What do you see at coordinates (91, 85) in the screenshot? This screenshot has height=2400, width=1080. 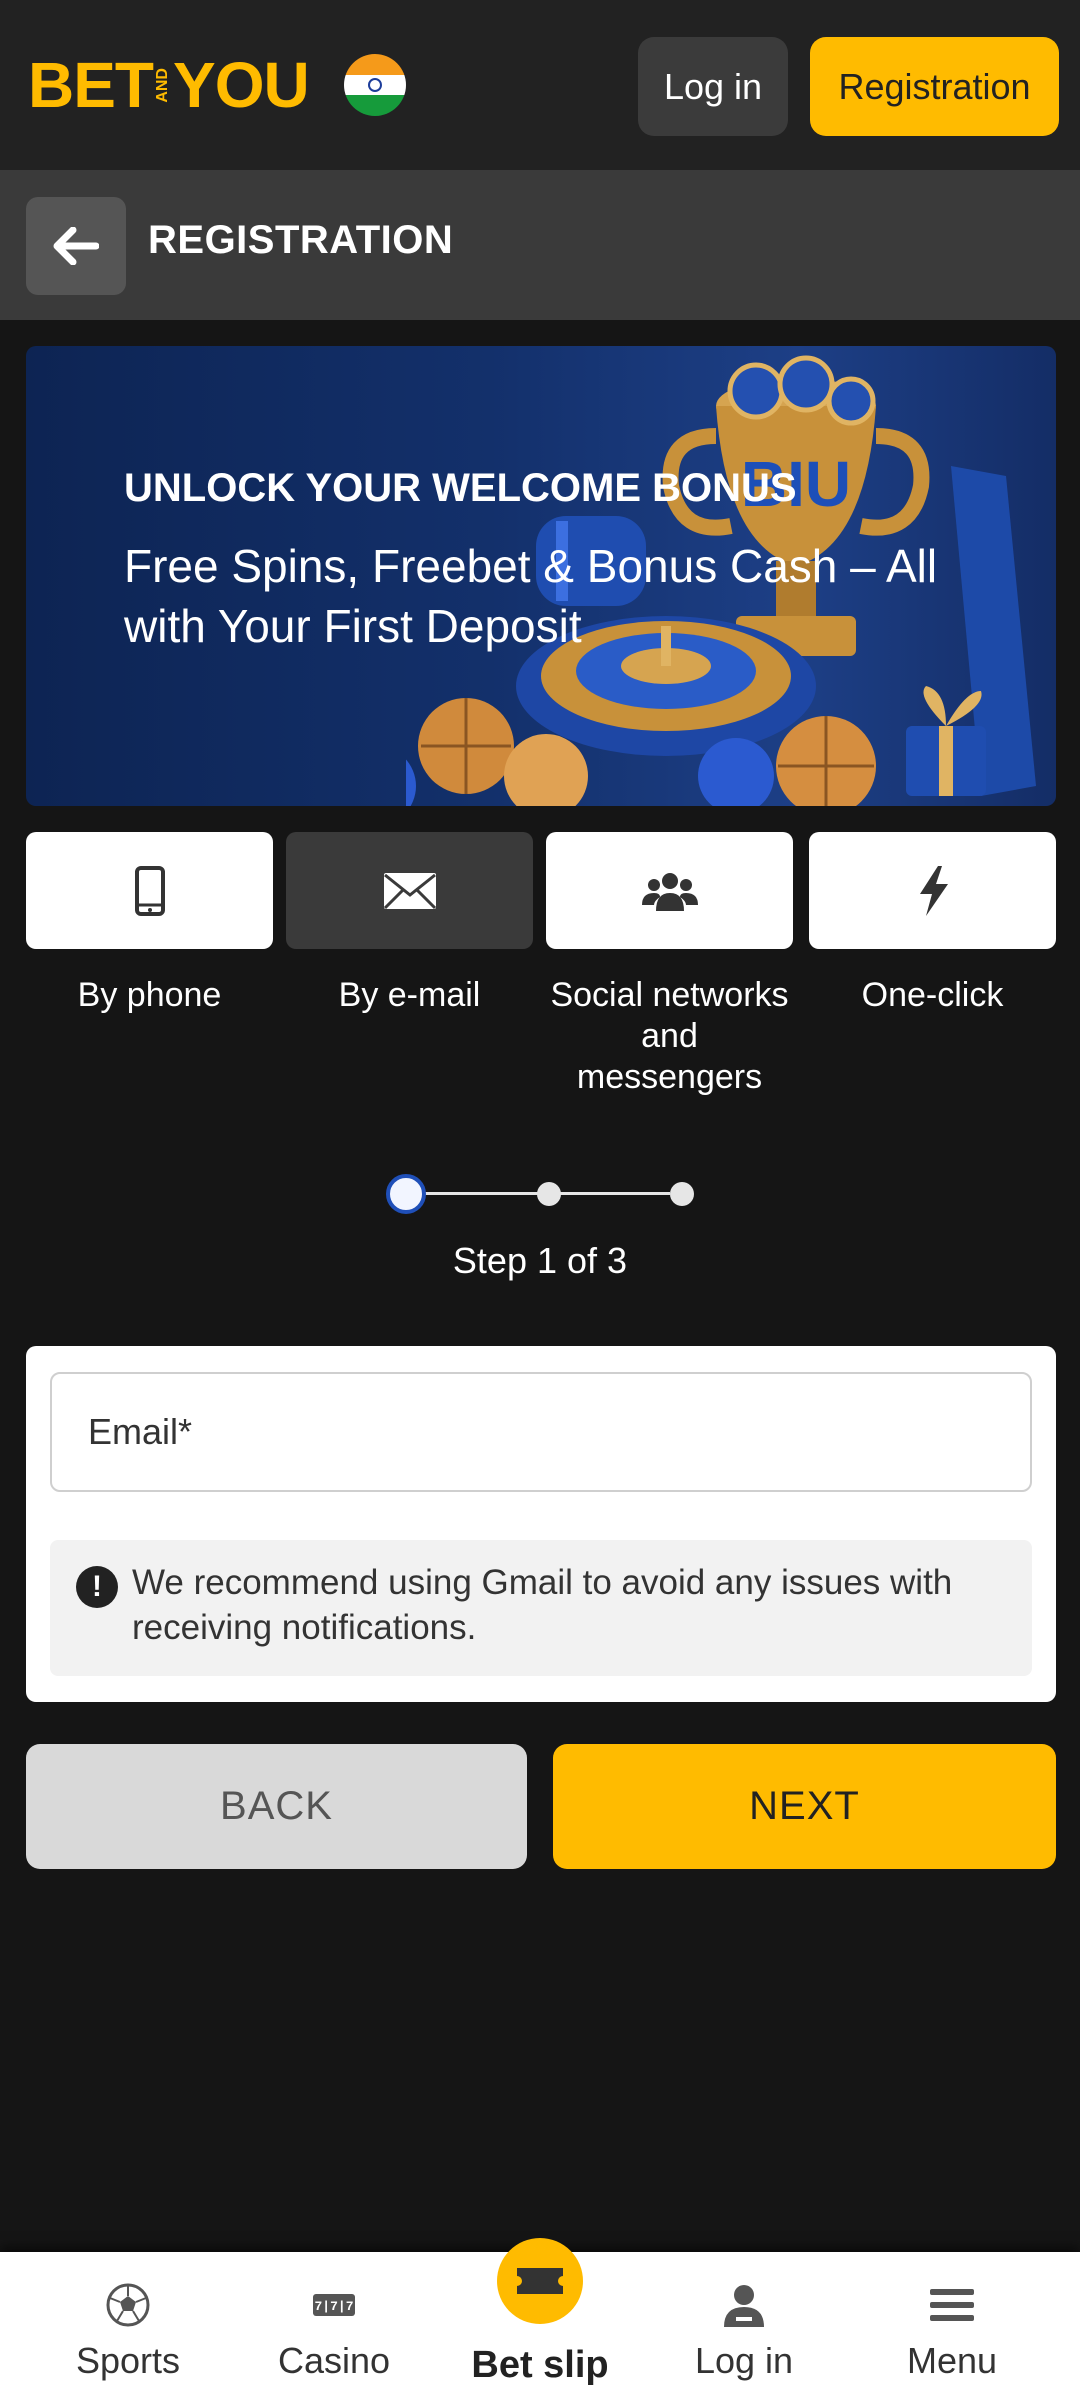 I see `logo-bet-text: BET` at bounding box center [91, 85].